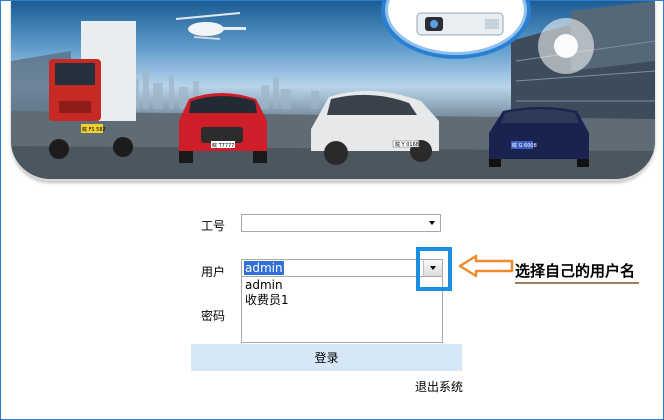  Describe the element at coordinates (577, 283) in the screenshot. I see `callout-underline` at that location.